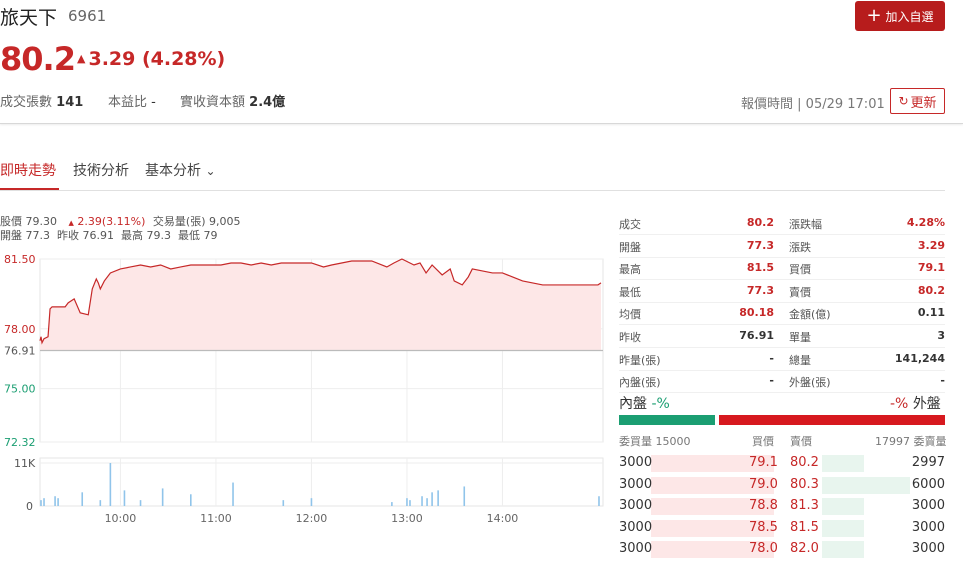  Describe the element at coordinates (20, 329) in the screenshot. I see `y-tick-label: 78.00` at that location.